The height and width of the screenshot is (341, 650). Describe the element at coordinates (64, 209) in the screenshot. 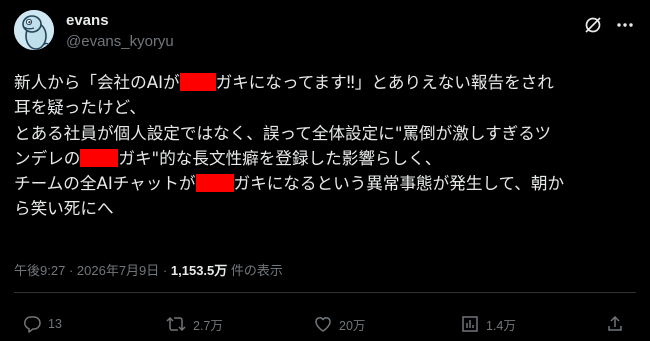

I see `post-text-segment: ら笑い死にへ` at that location.